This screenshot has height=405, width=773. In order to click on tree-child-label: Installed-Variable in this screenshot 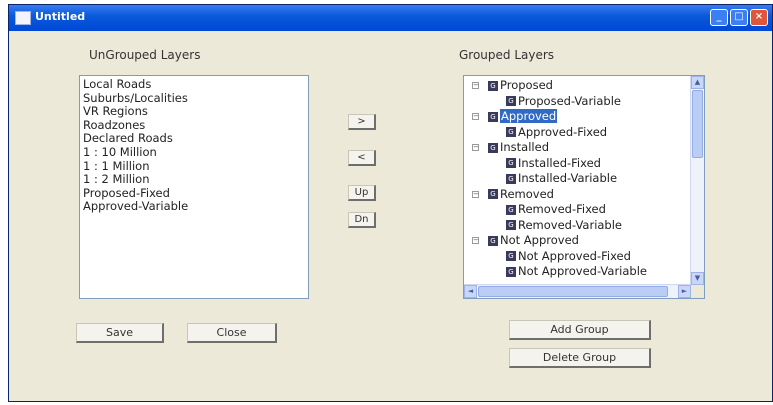, I will do `click(568, 178)`.